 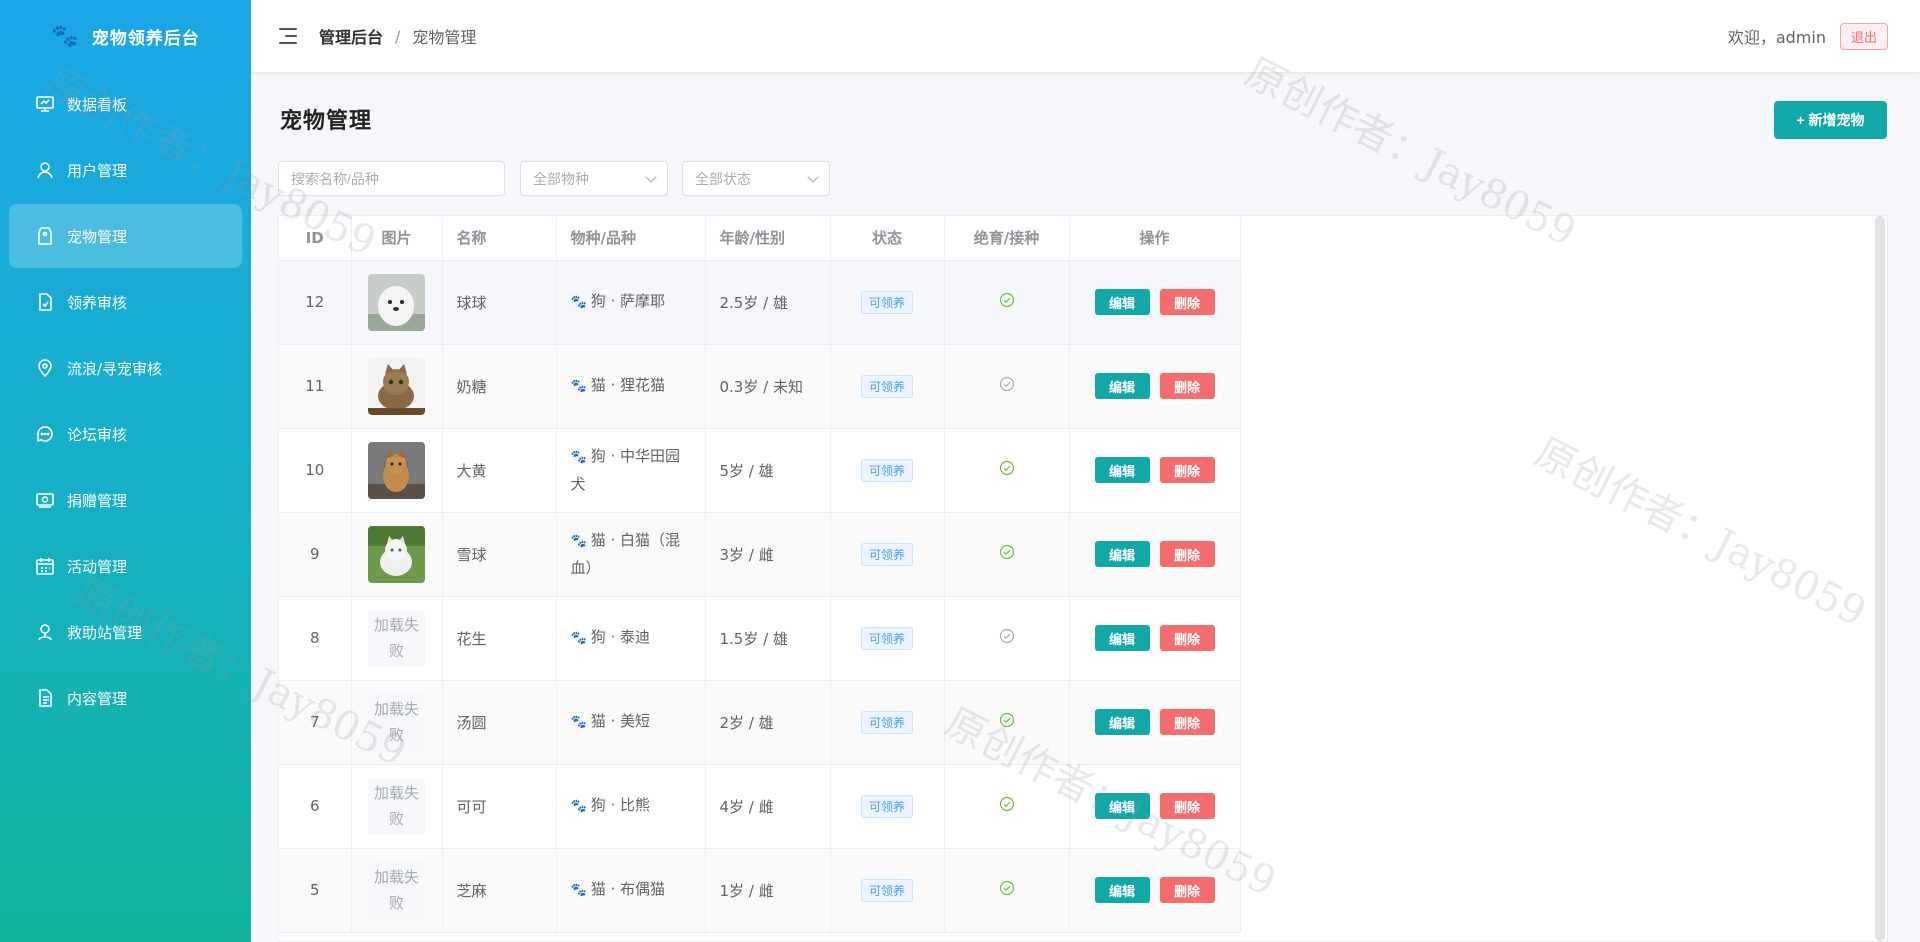 What do you see at coordinates (125, 500) in the screenshot?
I see `sidebar-item: 捐赠管理` at bounding box center [125, 500].